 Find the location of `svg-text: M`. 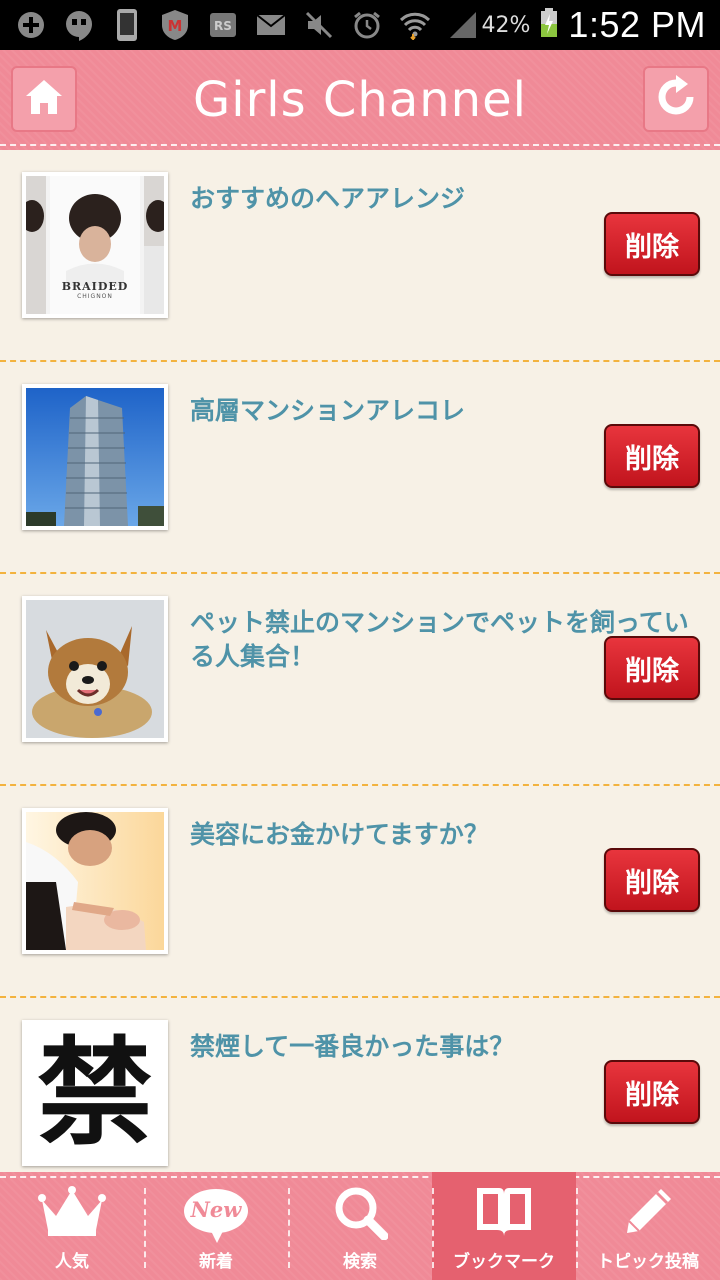

svg-text: M is located at coordinates (175, 26).